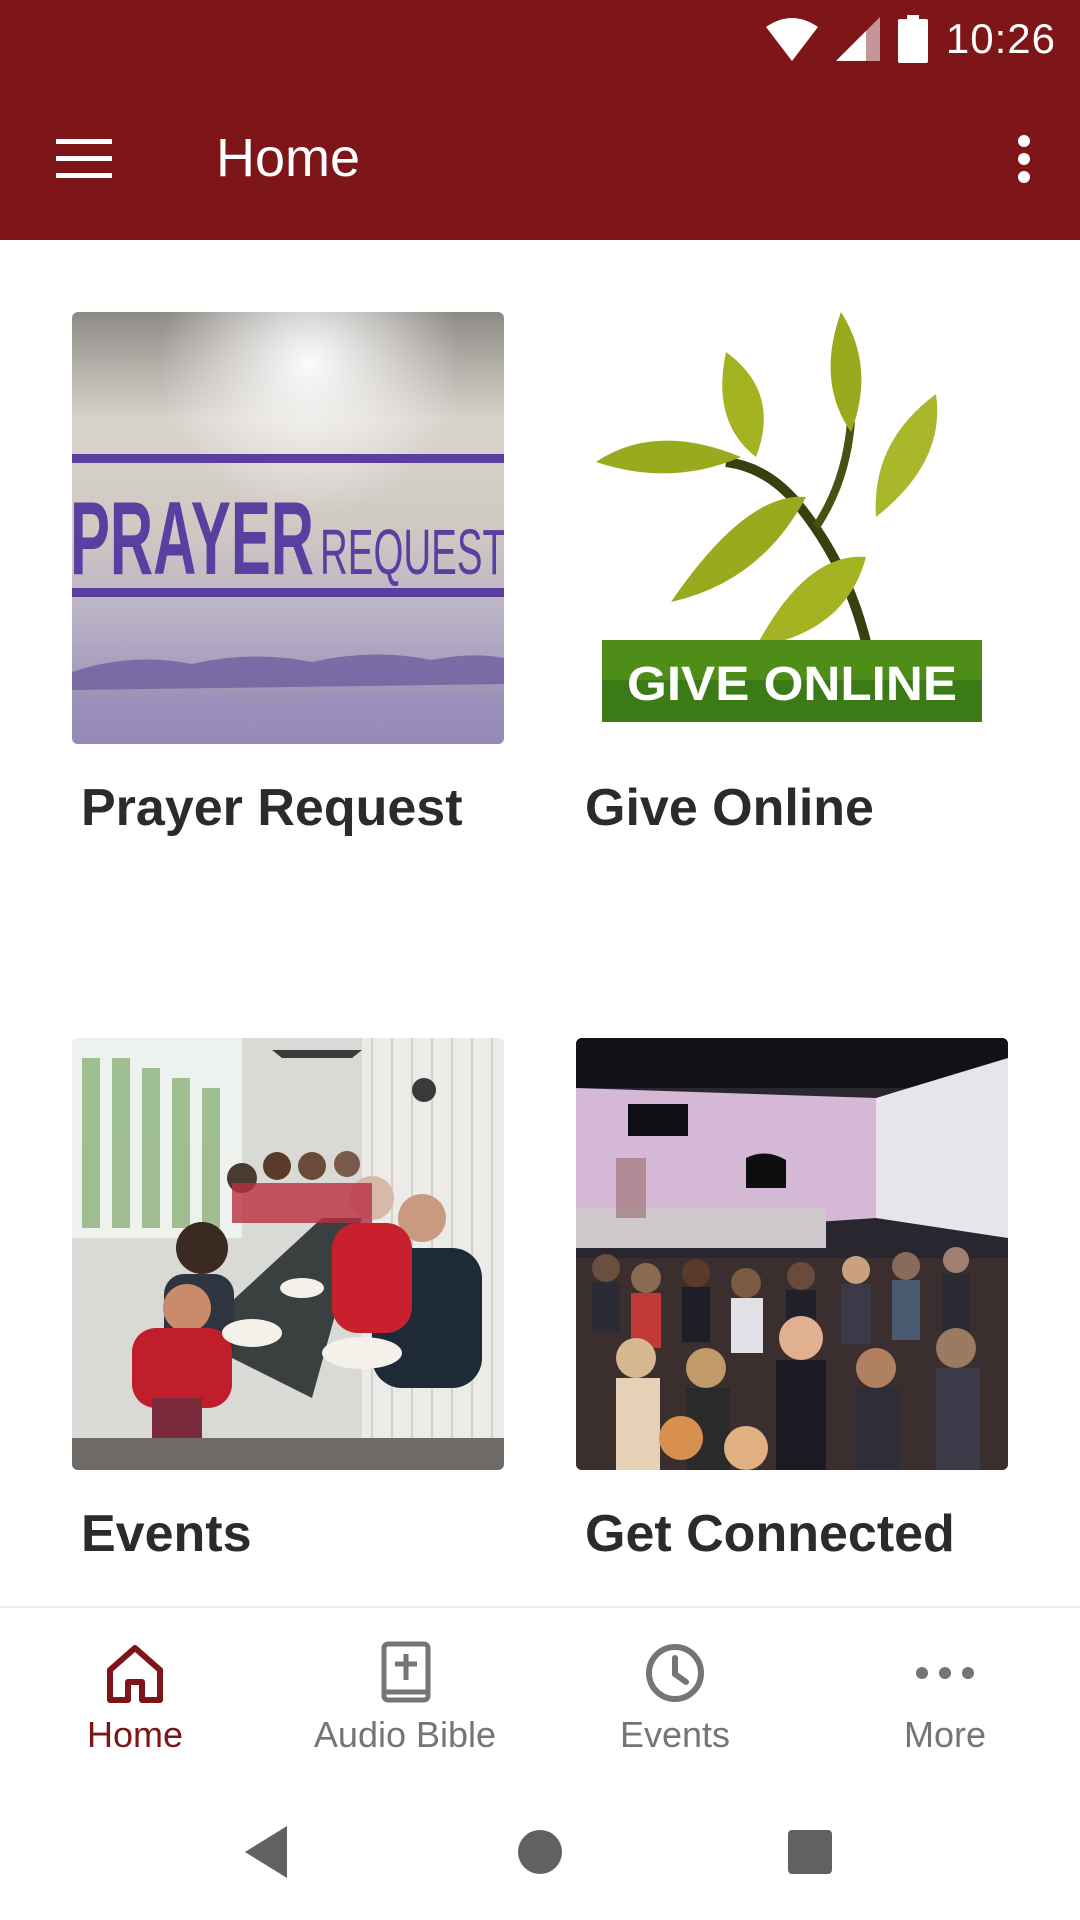  I want to click on tile-give-online: GIVE ONLINE Give Online, so click(792, 575).